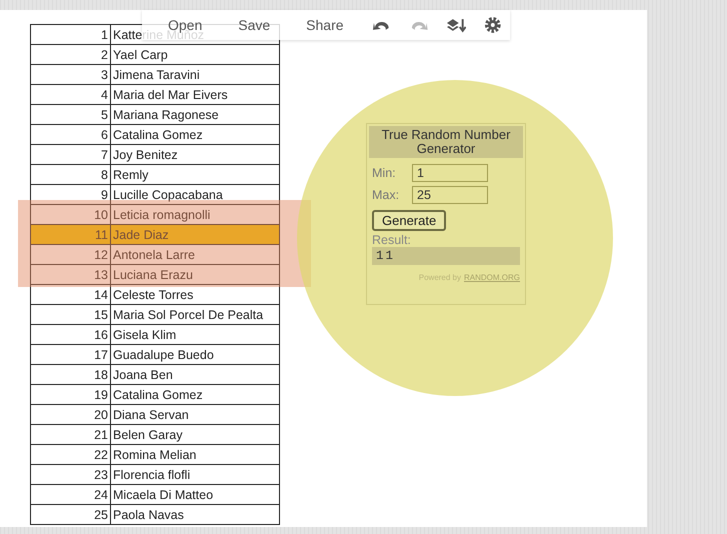 The image size is (727, 534). What do you see at coordinates (195, 474) in the screenshot?
I see `name-cell: Florencia flofli` at bounding box center [195, 474].